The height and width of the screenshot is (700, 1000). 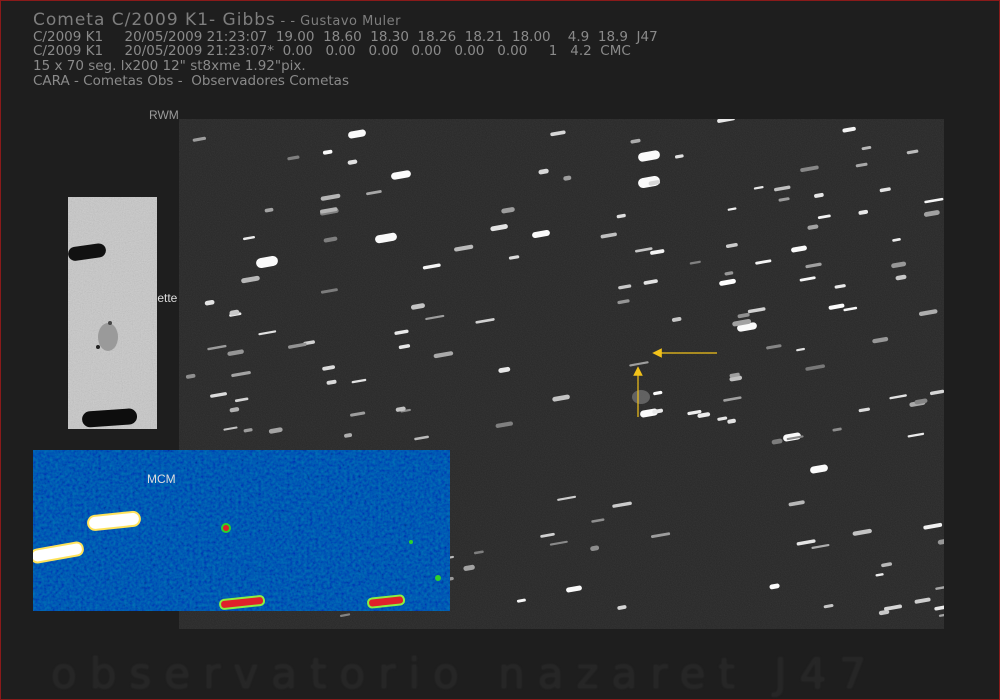 What do you see at coordinates (169, 66) in the screenshot?
I see `equipment-line: 15 x 70 seg. lx200 12" st8xme 1.92"pix.` at bounding box center [169, 66].